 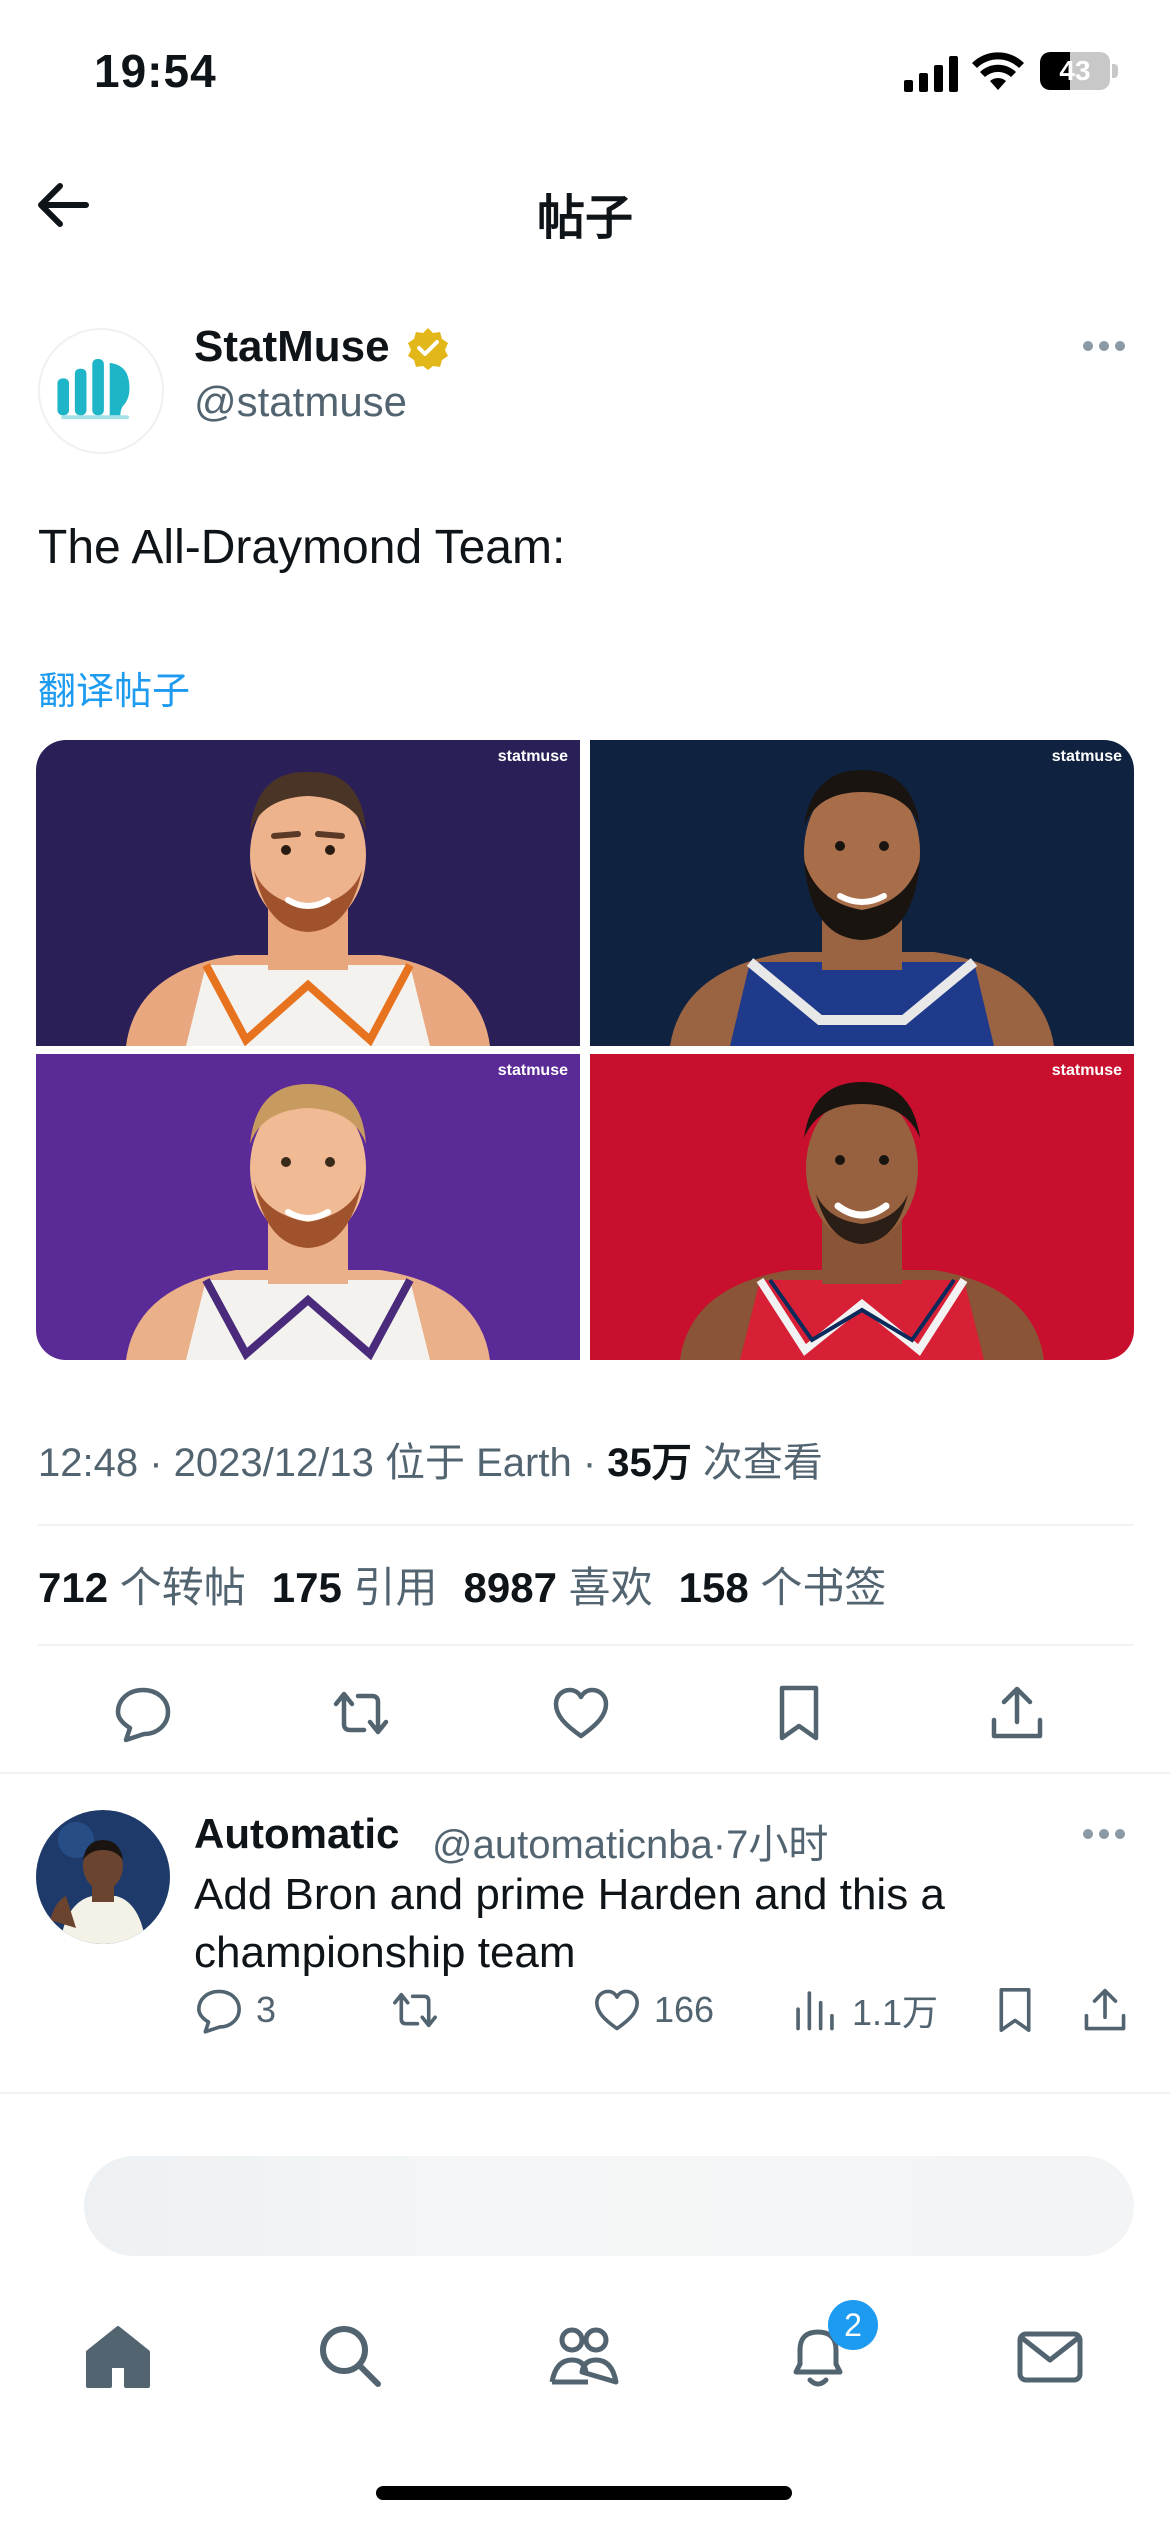 I want to click on reply-retweet-button, so click(x=421, y=2010).